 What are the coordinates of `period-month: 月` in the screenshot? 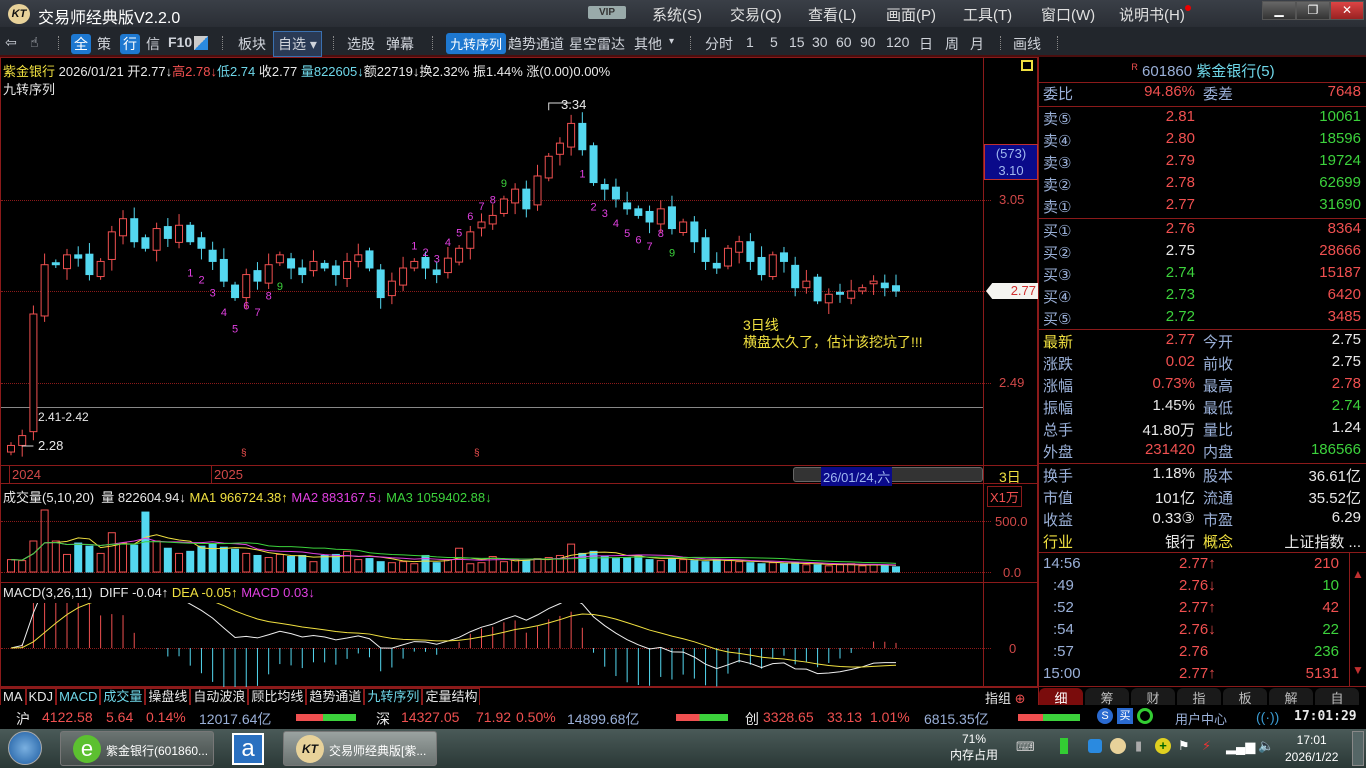 It's located at (977, 44).